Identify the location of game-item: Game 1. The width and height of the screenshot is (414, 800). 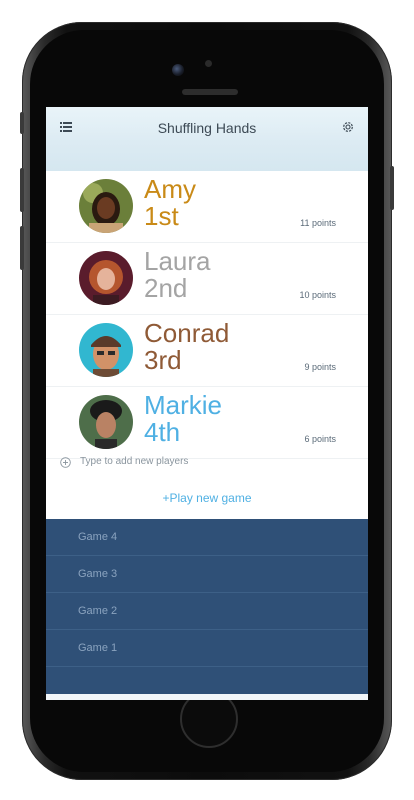
(207, 648).